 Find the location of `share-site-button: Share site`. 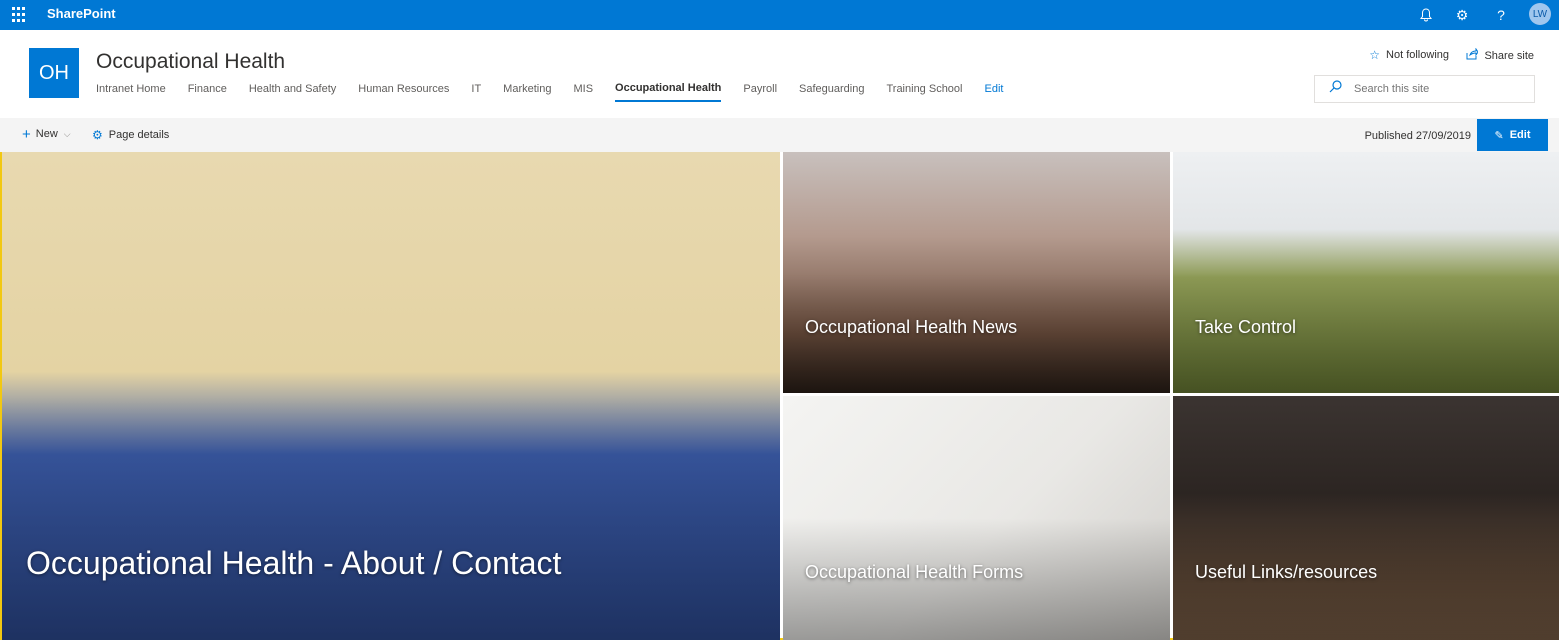

share-site-button: Share site is located at coordinates (1500, 55).